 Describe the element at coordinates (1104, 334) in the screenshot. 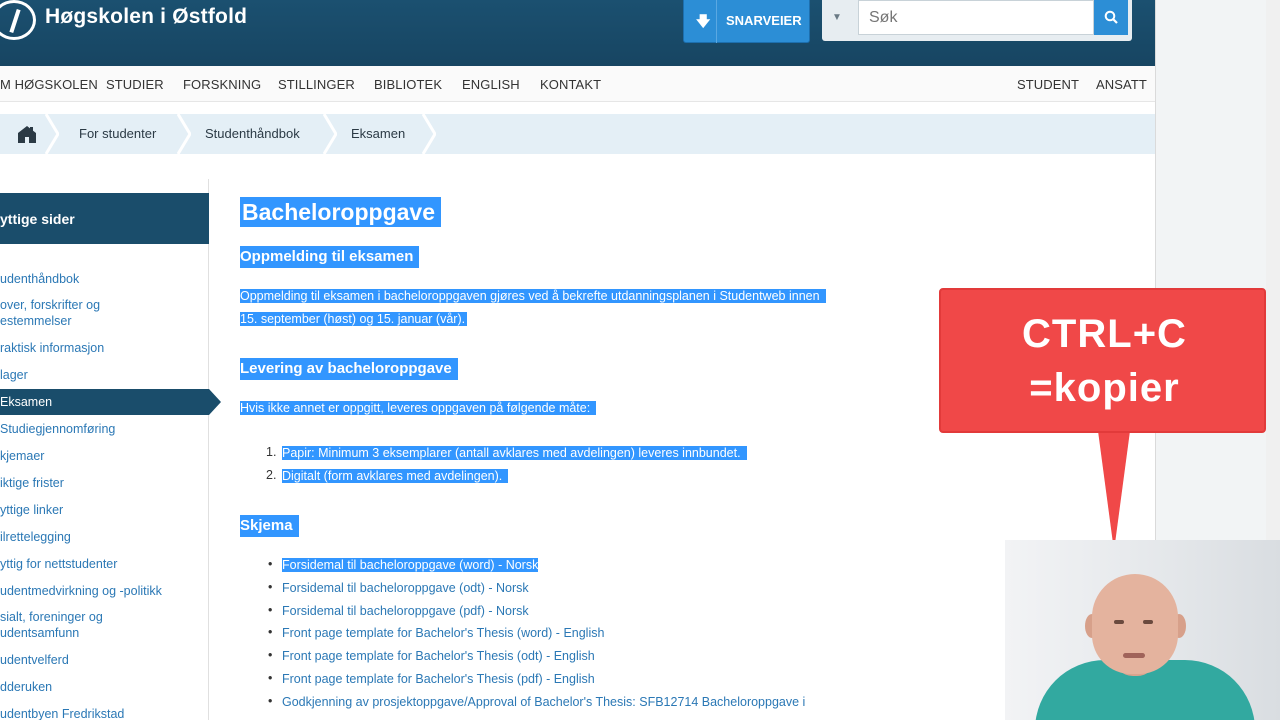

I see `callout-line-1: CTRL+C` at that location.